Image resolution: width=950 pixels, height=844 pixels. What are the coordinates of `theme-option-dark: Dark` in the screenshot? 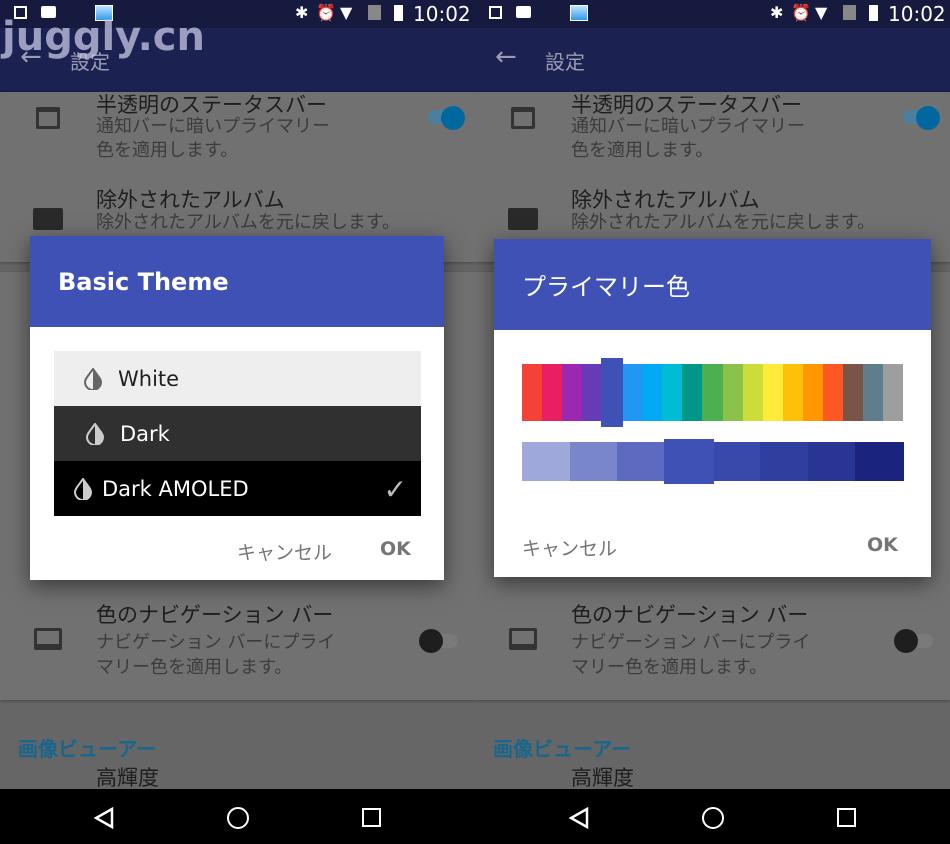 It's located at (237, 433).